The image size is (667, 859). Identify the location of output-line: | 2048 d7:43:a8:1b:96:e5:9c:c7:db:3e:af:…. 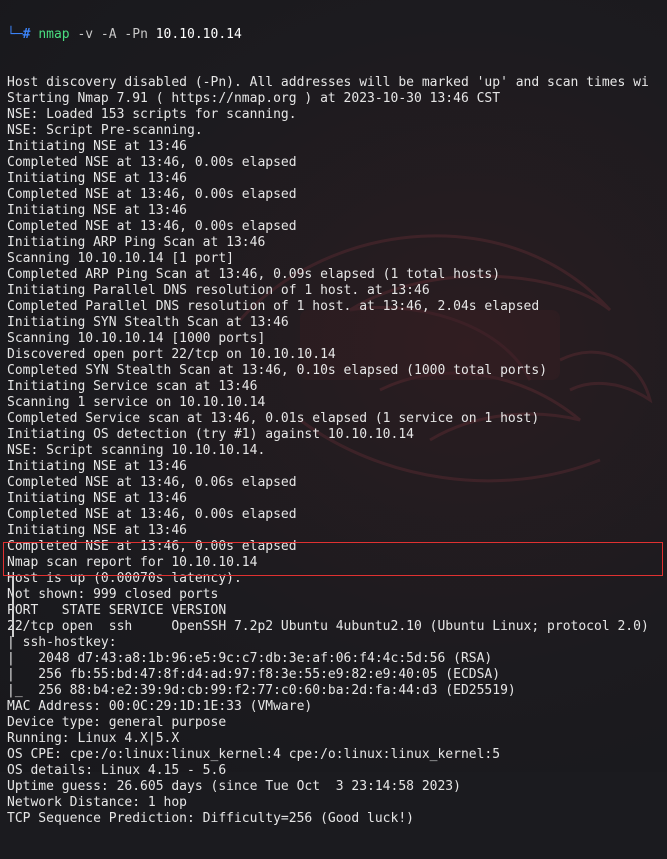
(250, 658).